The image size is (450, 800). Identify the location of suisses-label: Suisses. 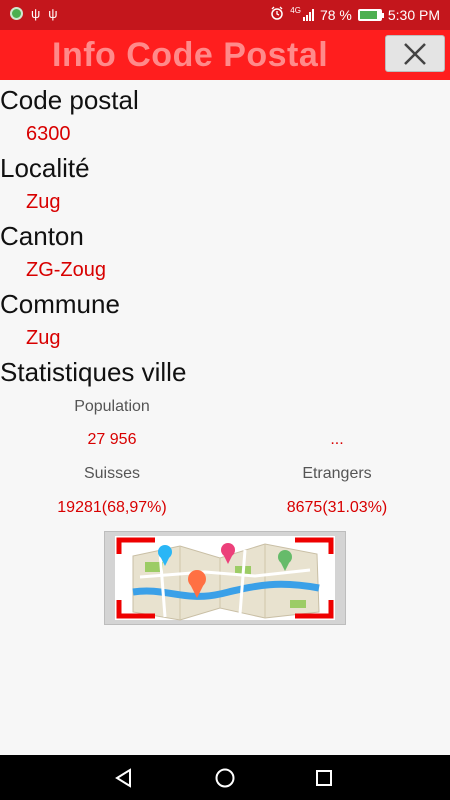
(112, 473).